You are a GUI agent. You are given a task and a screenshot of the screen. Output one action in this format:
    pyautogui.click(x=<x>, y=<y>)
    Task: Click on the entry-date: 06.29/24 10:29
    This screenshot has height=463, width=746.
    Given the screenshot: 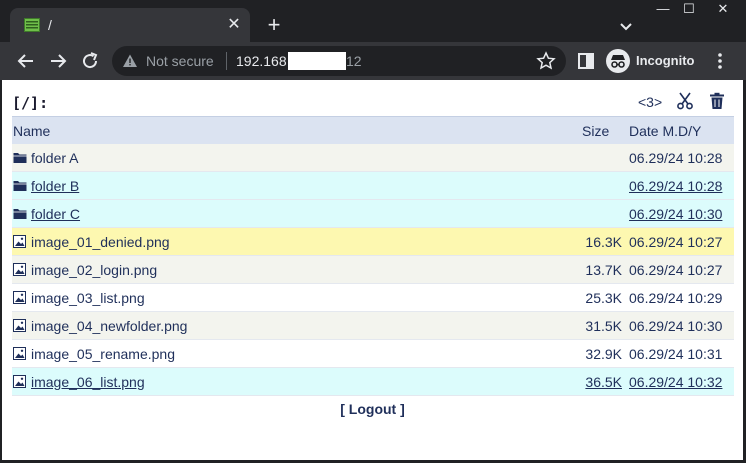 What is the action you would take?
    pyautogui.click(x=676, y=298)
    